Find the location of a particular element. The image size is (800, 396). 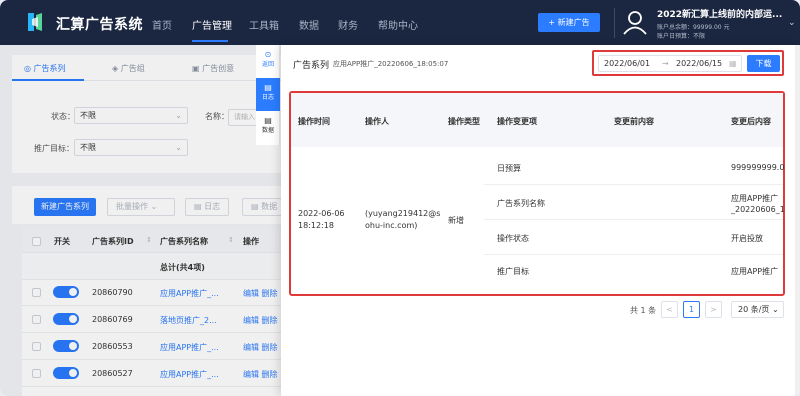

pagination-page-1: 1 is located at coordinates (691, 309).